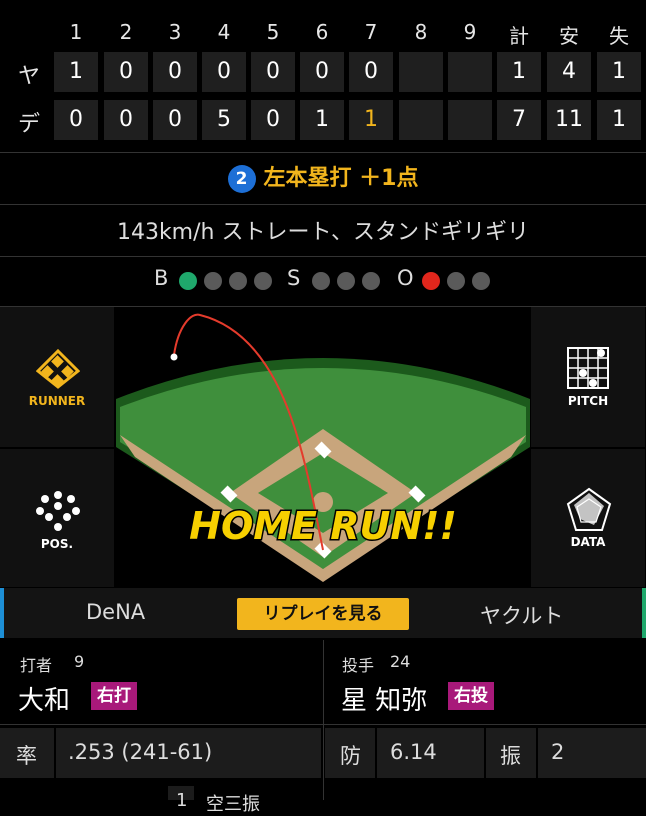 The height and width of the screenshot is (816, 646). Describe the element at coordinates (233, 804) in the screenshot. I see `cutoff-b: 空三振` at that location.